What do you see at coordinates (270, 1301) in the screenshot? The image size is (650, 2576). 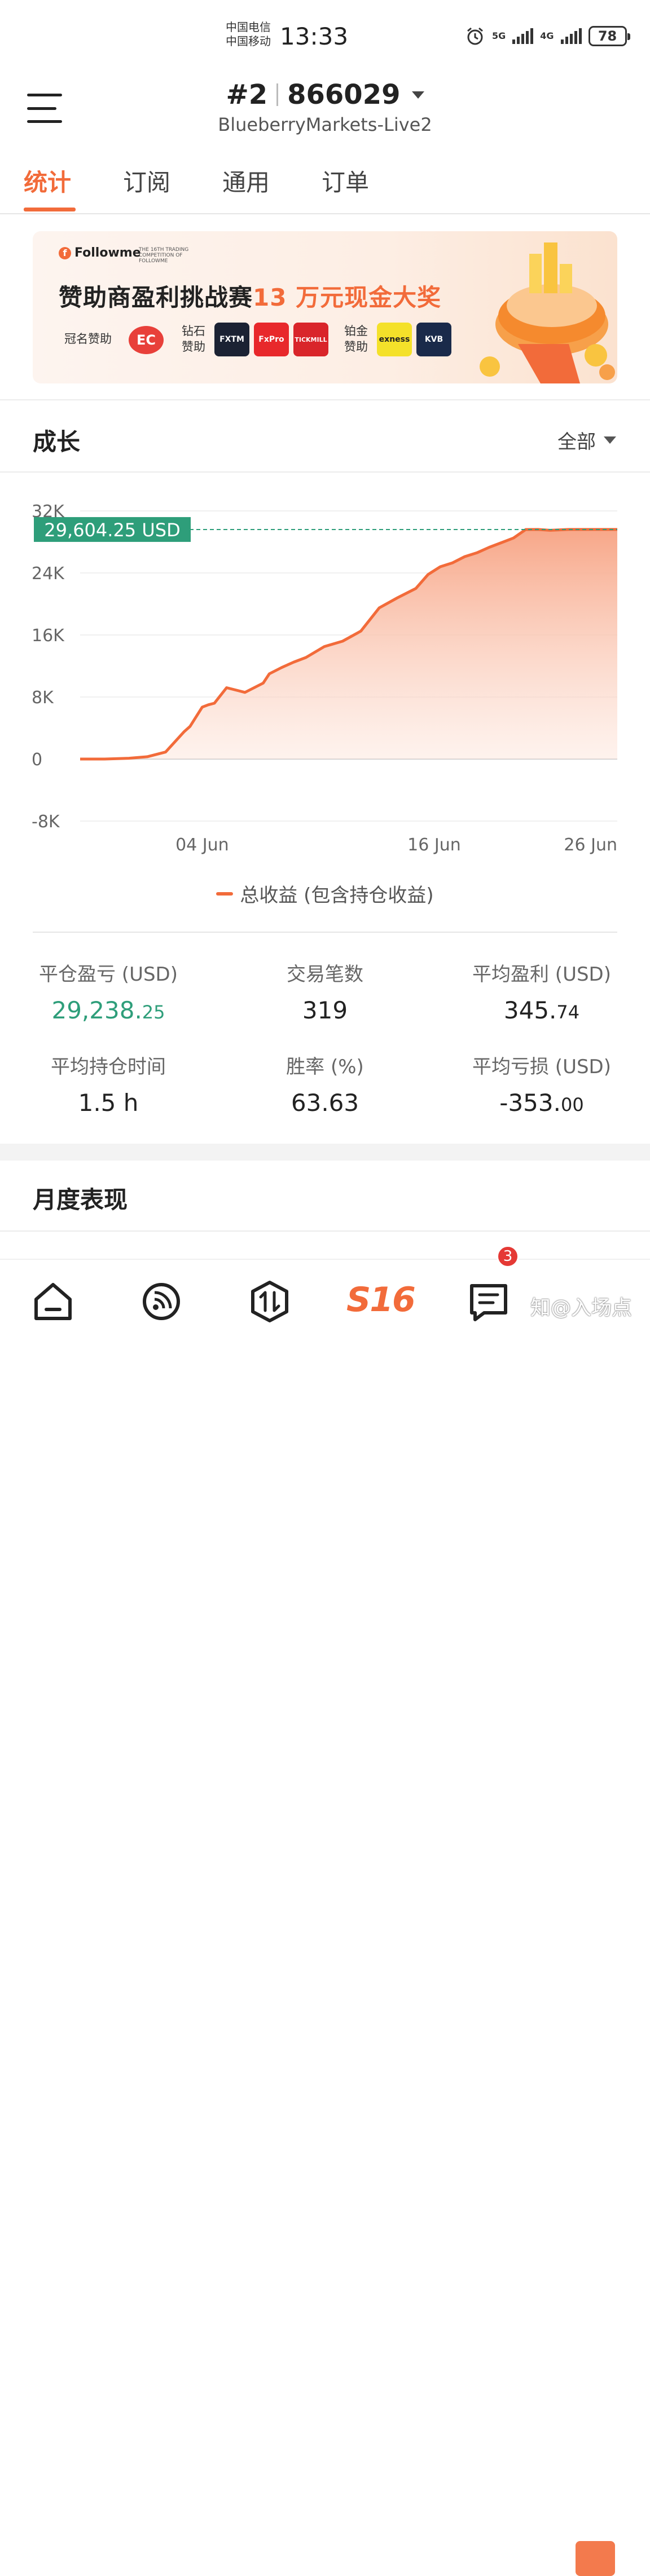 I see `trade-icon` at bounding box center [270, 1301].